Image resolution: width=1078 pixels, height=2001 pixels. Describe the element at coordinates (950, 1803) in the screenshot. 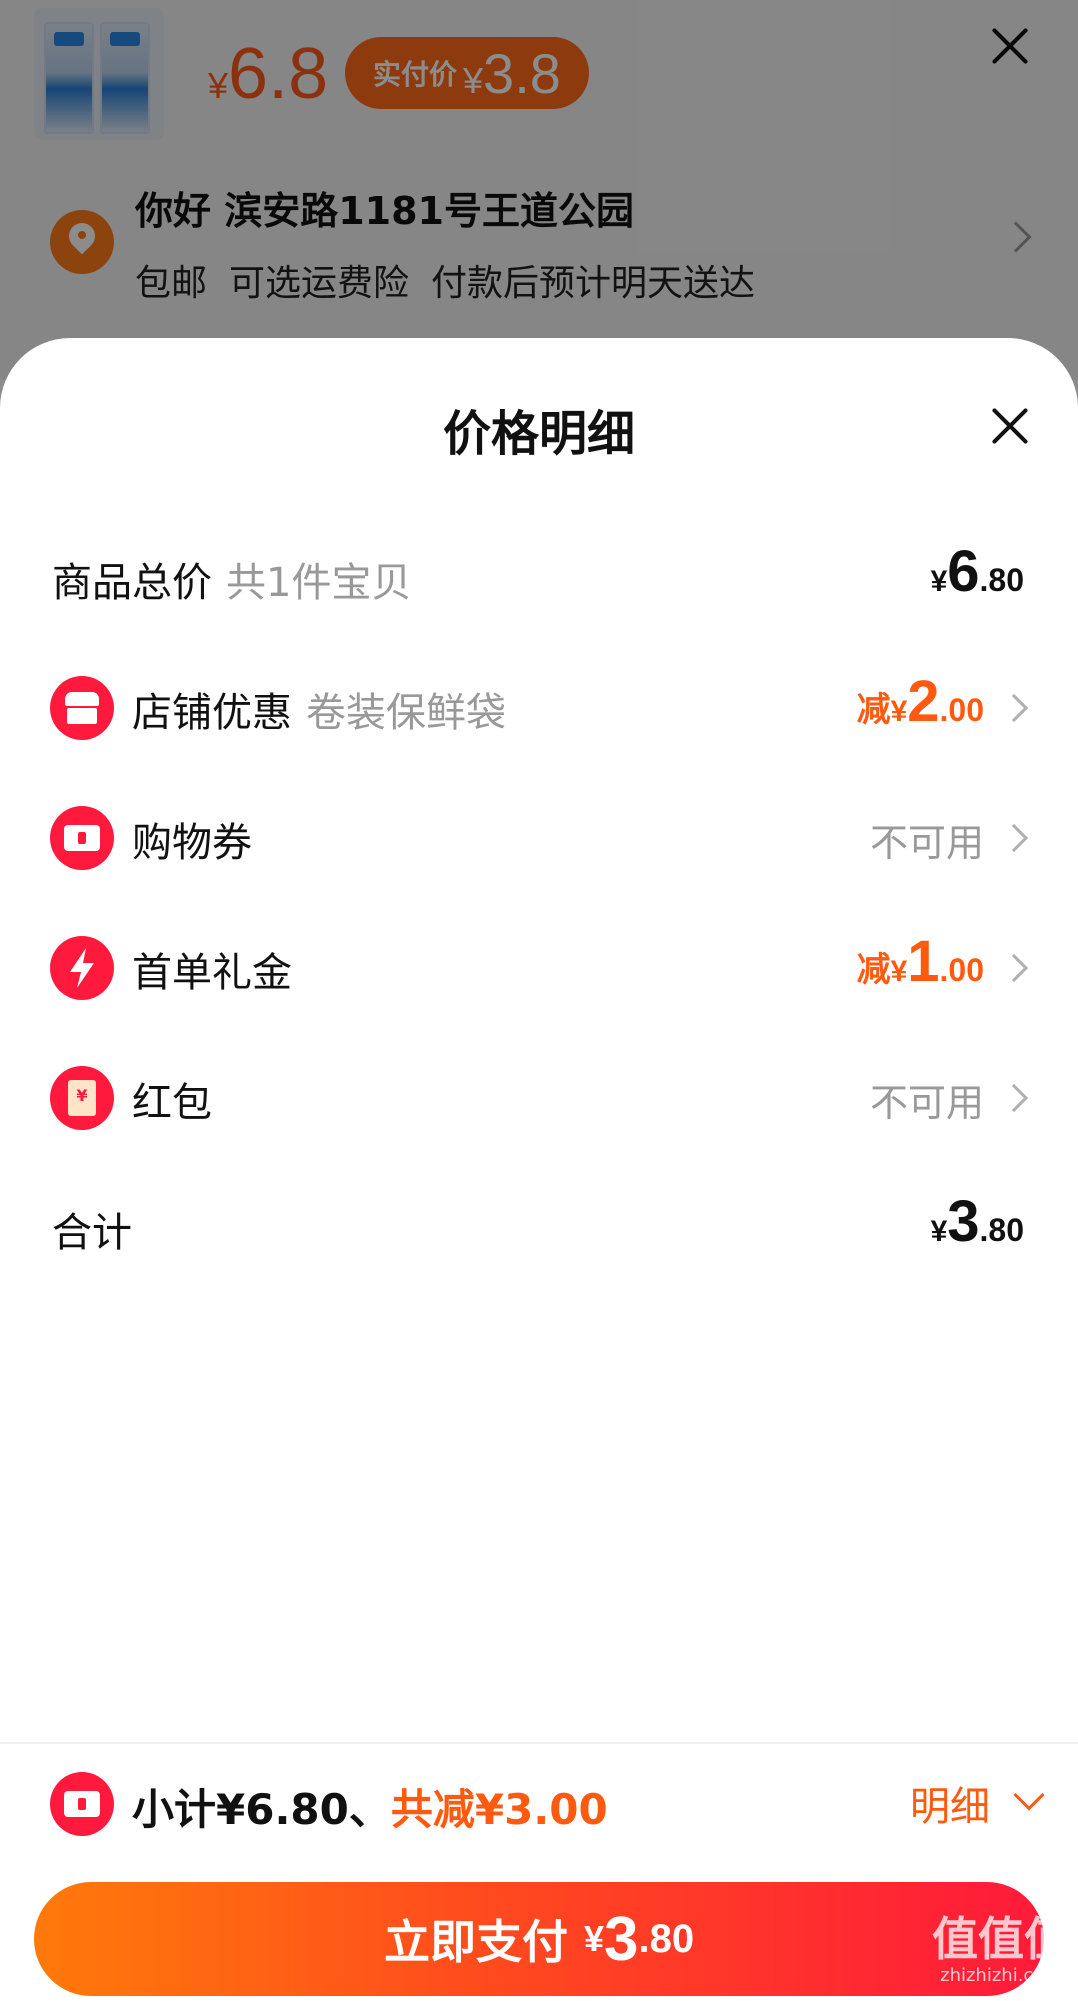

I see `detail-toggle: 明细` at that location.